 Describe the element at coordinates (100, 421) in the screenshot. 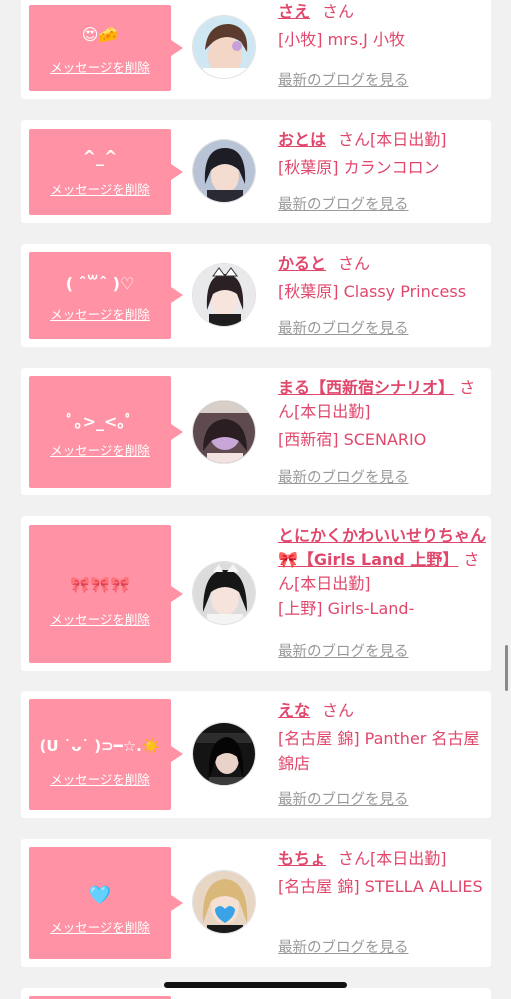

I see `message-text: ﾟ｡>_<｡ﾟ` at that location.